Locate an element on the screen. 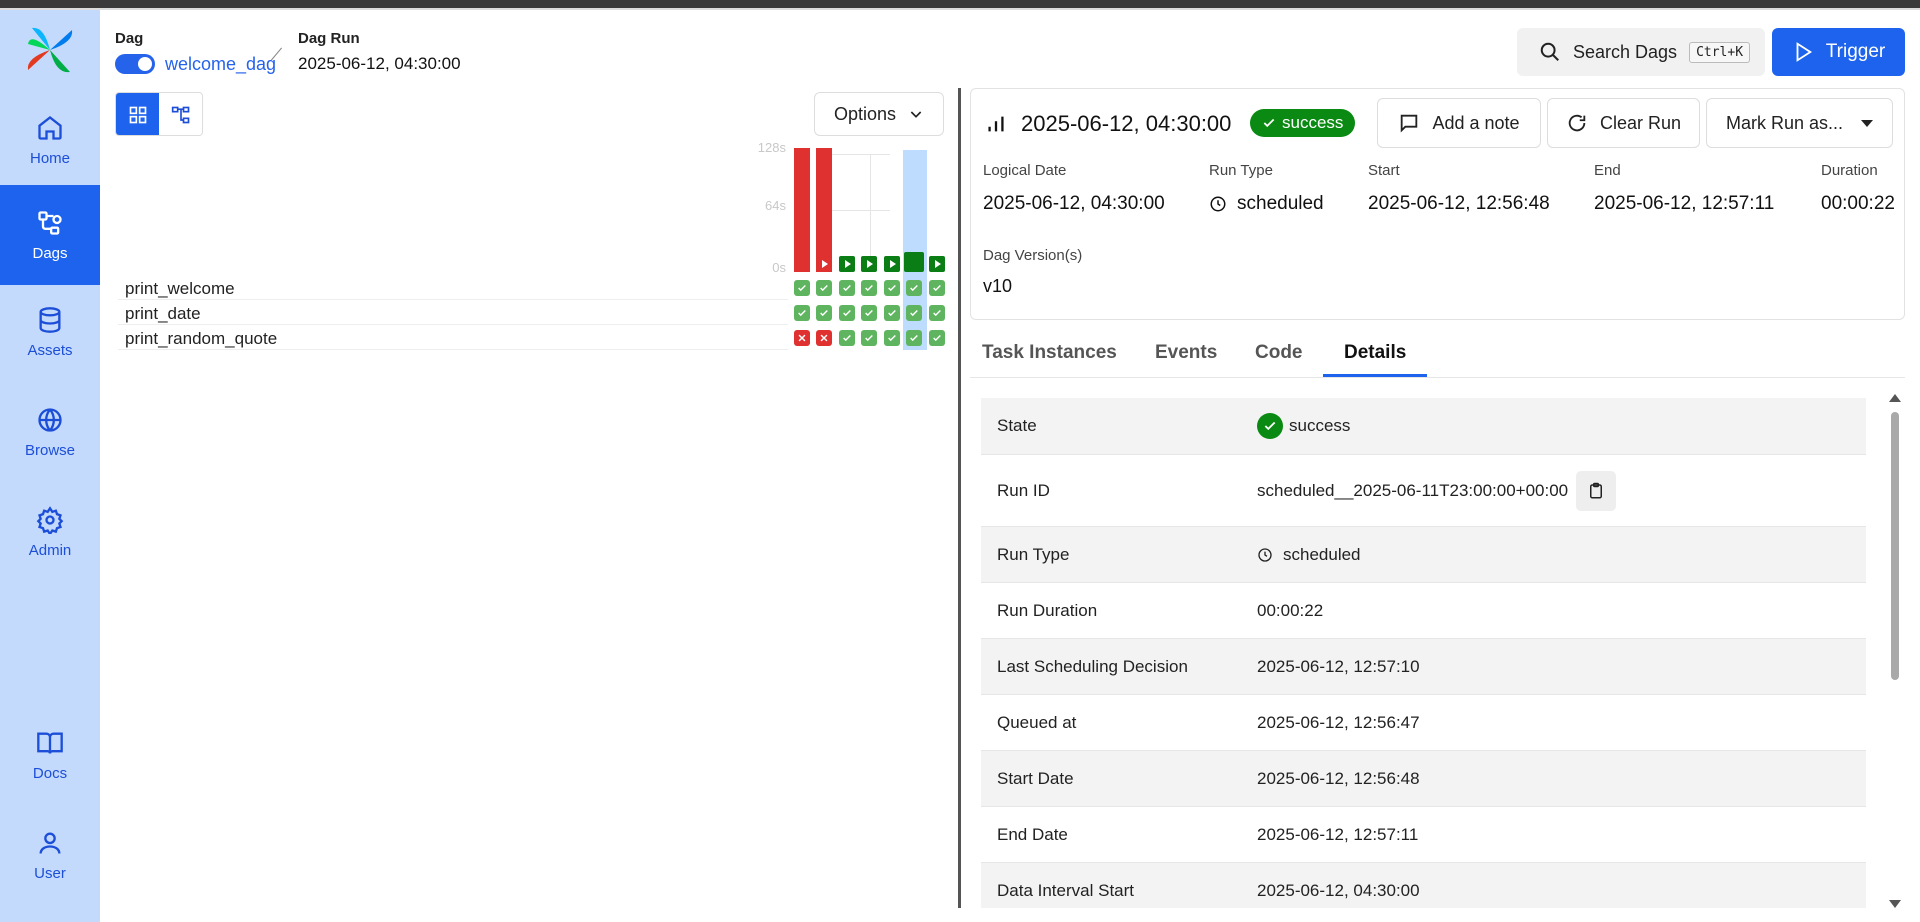 The image size is (1920, 922). task-name-print-date: print_date is located at coordinates (163, 314).